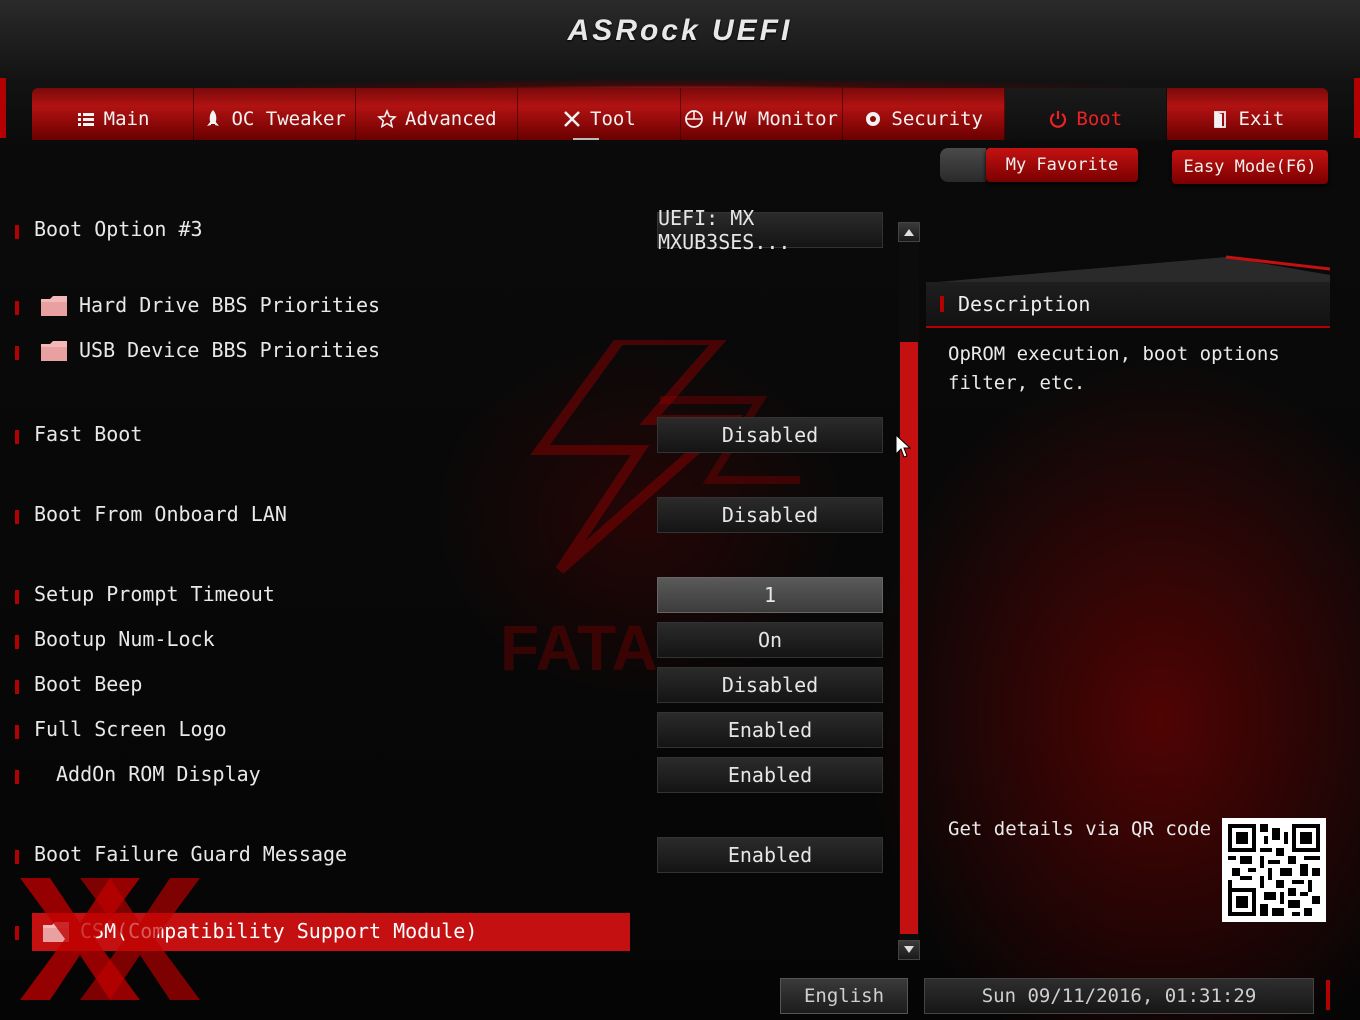  Describe the element at coordinates (158, 774) in the screenshot. I see `setting-label: AddOn ROM Display` at that location.